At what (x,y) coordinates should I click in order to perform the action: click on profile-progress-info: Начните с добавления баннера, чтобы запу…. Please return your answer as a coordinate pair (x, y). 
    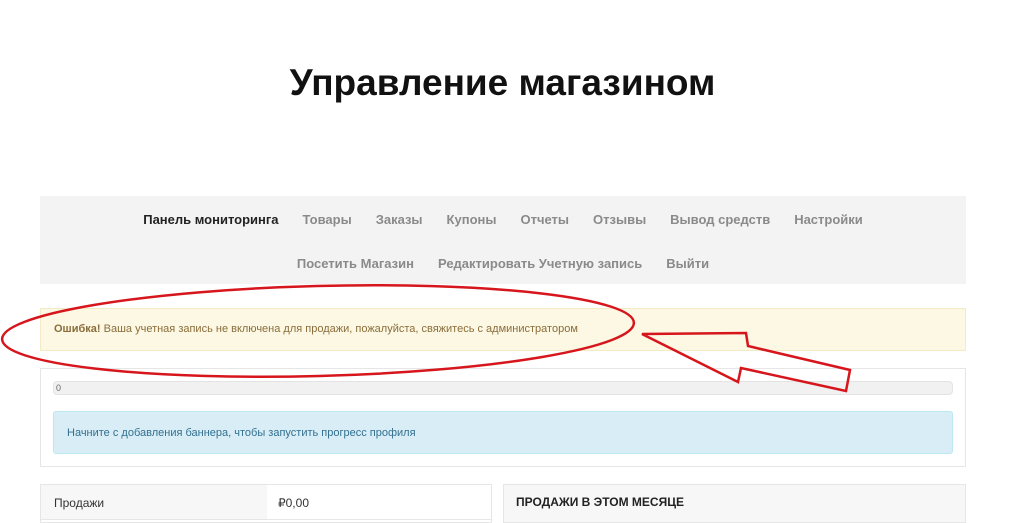
    Looking at the image, I should click on (503, 432).